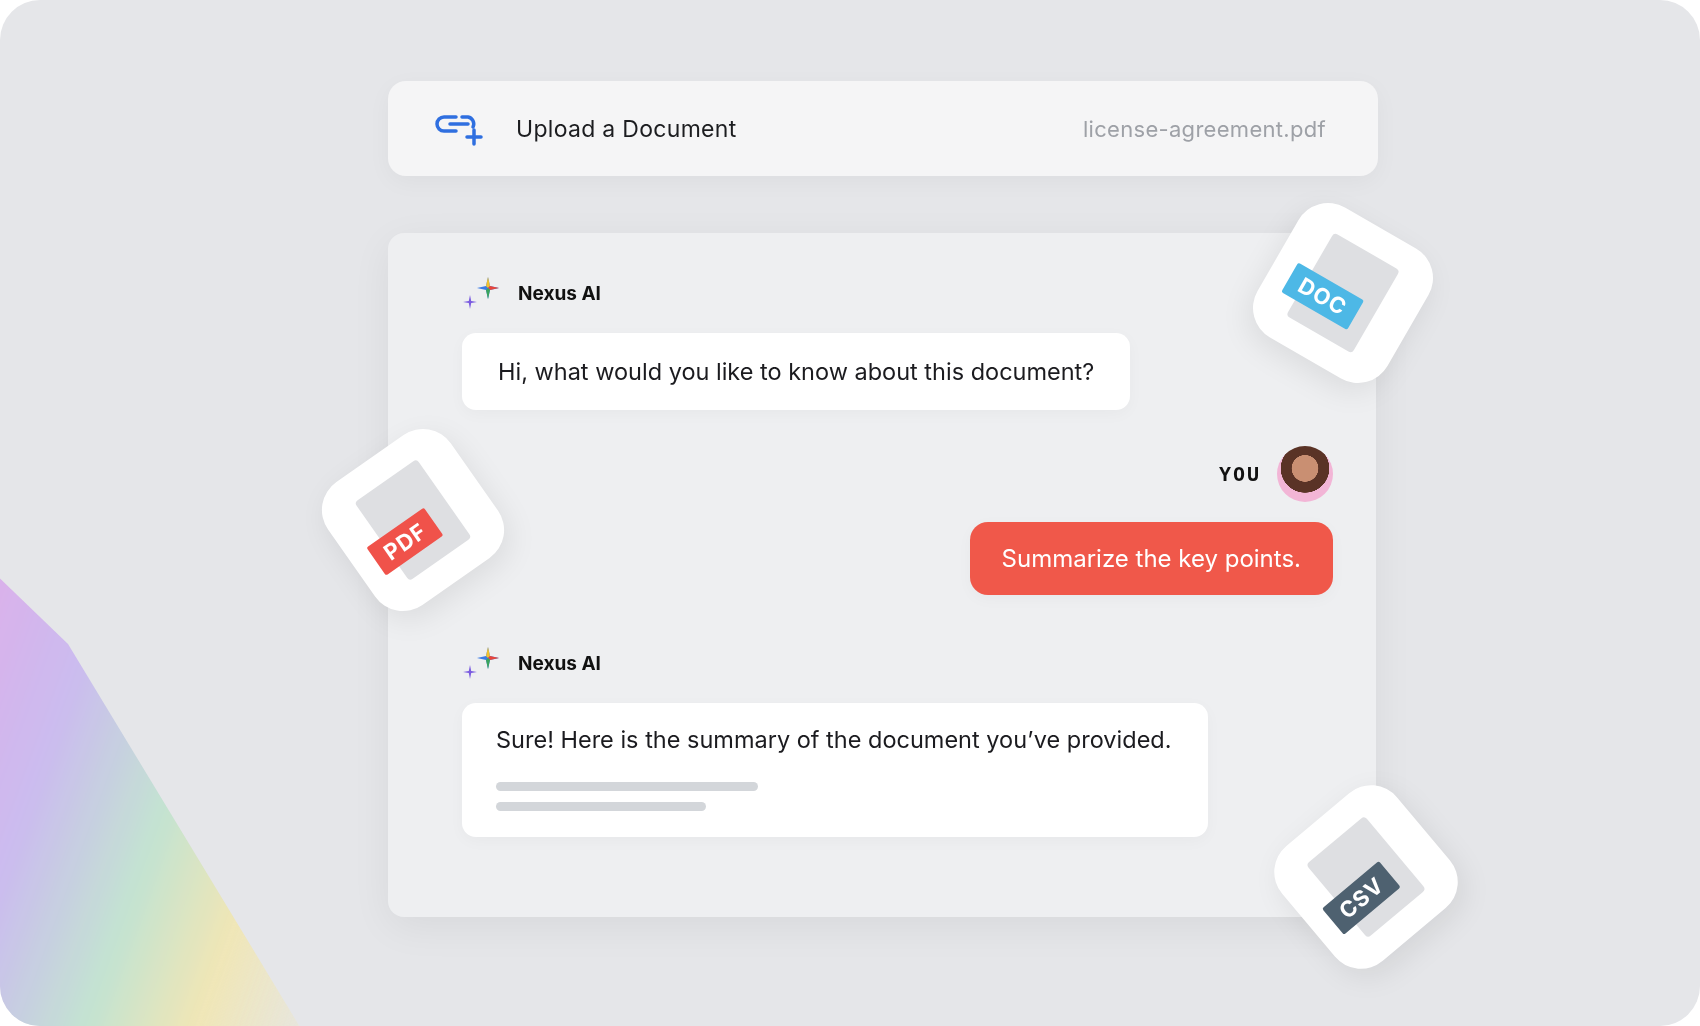  Describe the element at coordinates (626, 128) in the screenshot. I see `upload-label: Upload a Document` at that location.